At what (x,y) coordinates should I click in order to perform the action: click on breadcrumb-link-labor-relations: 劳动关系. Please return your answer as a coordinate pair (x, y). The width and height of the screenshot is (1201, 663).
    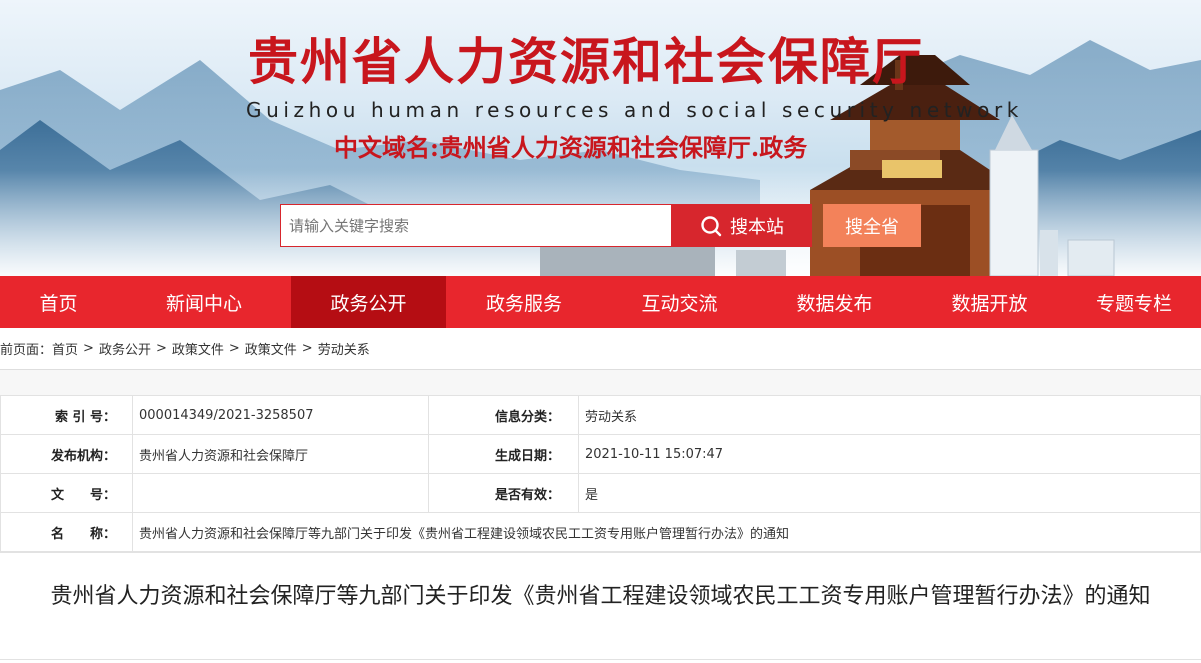
    Looking at the image, I should click on (344, 348).